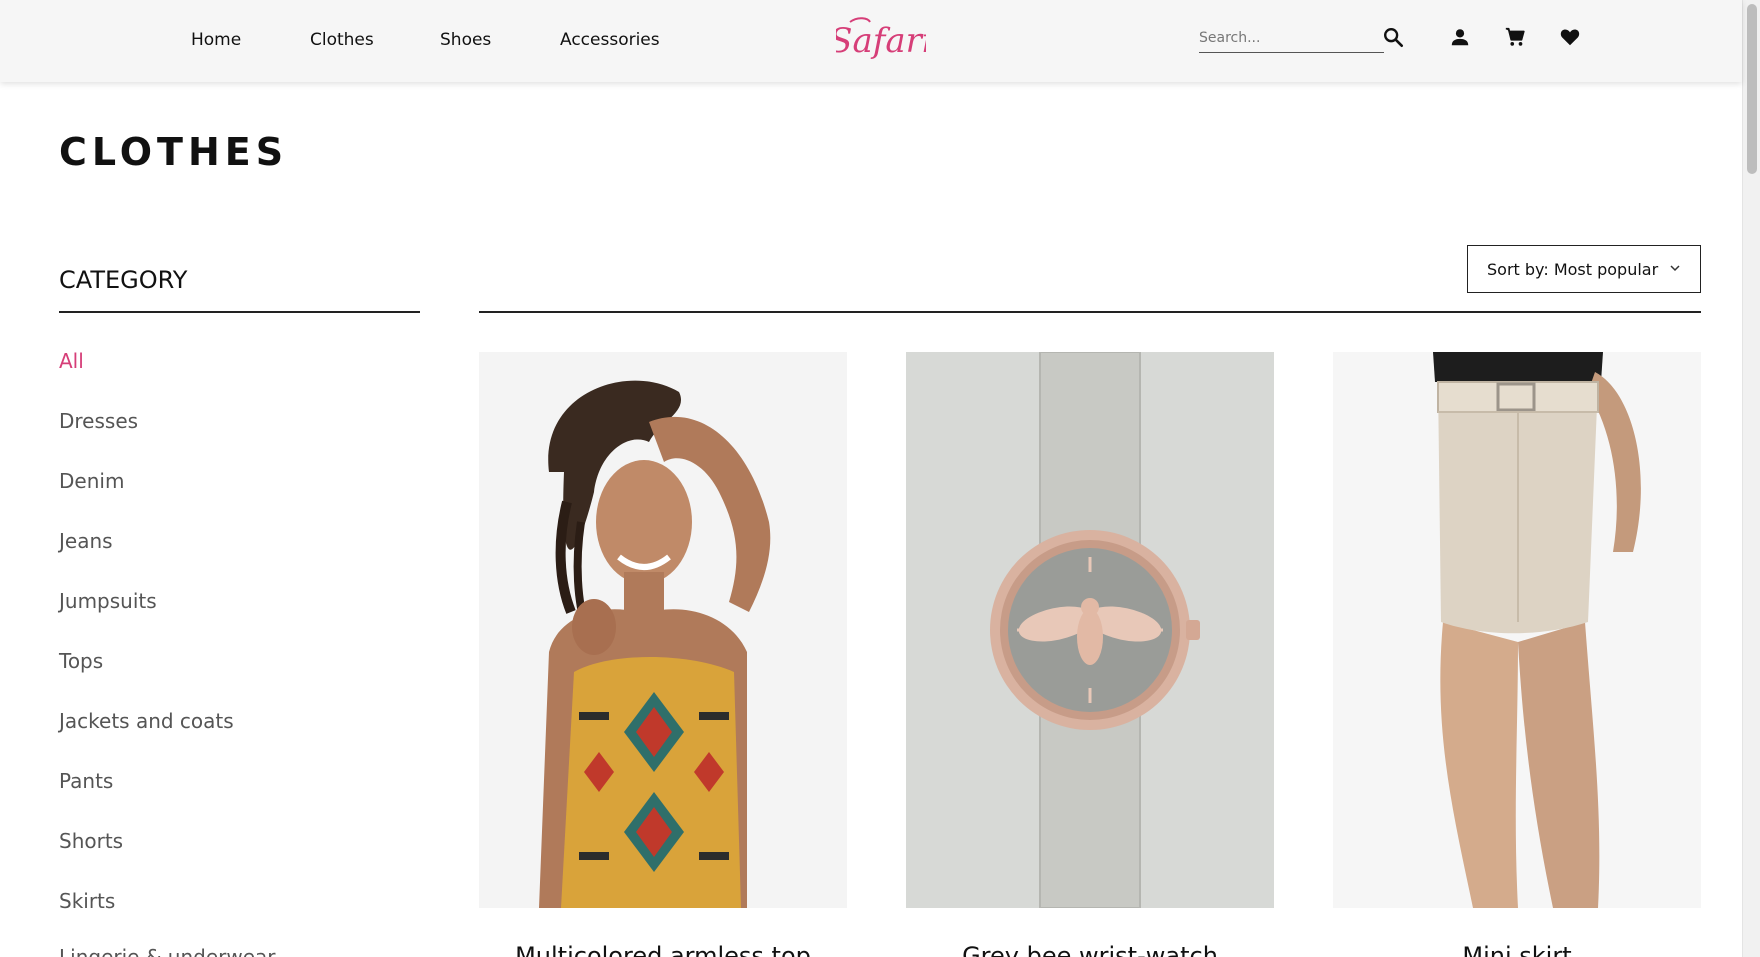 Image resolution: width=1760 pixels, height=957 pixels. I want to click on logo-text: Safari, so click(881, 41).